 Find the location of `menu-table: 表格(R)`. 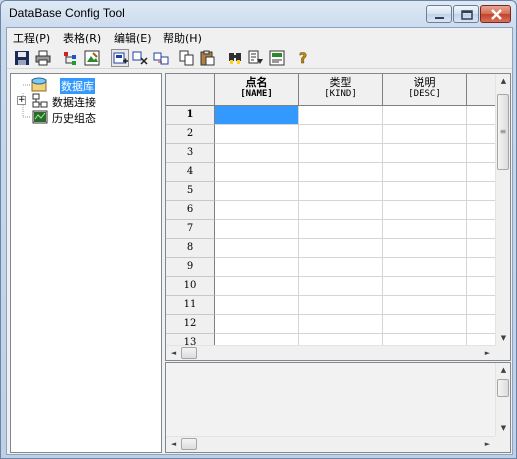

menu-table: 表格(R) is located at coordinates (82, 38).